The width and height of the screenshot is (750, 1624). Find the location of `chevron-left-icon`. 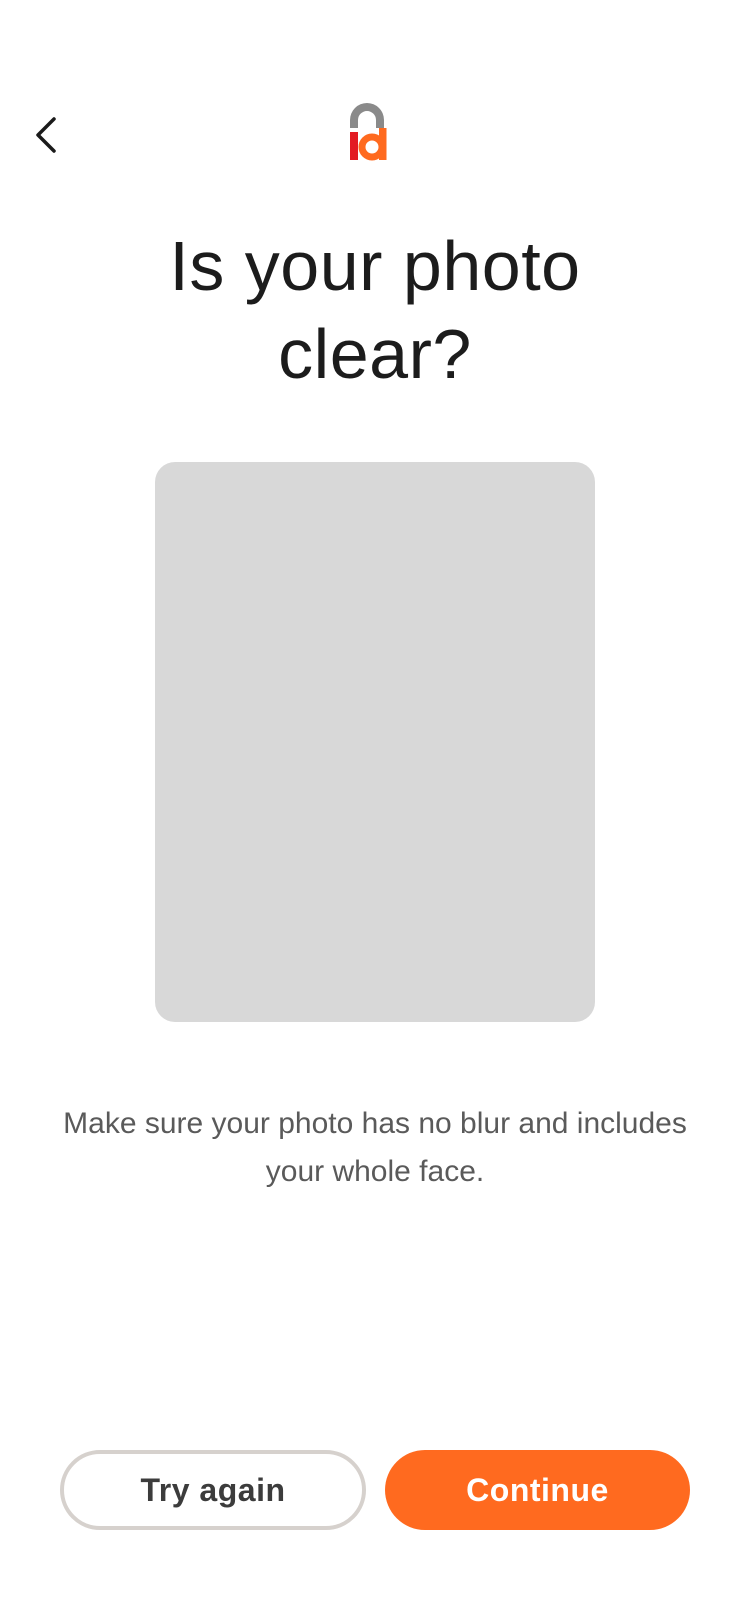

chevron-left-icon is located at coordinates (46, 135).